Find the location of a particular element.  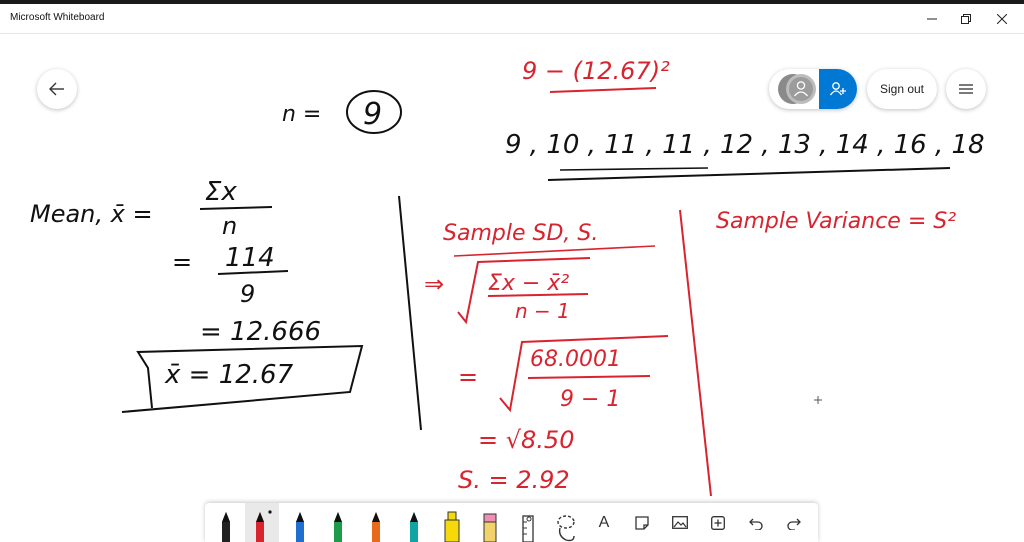

pen-teal-icon is located at coordinates (414, 527).